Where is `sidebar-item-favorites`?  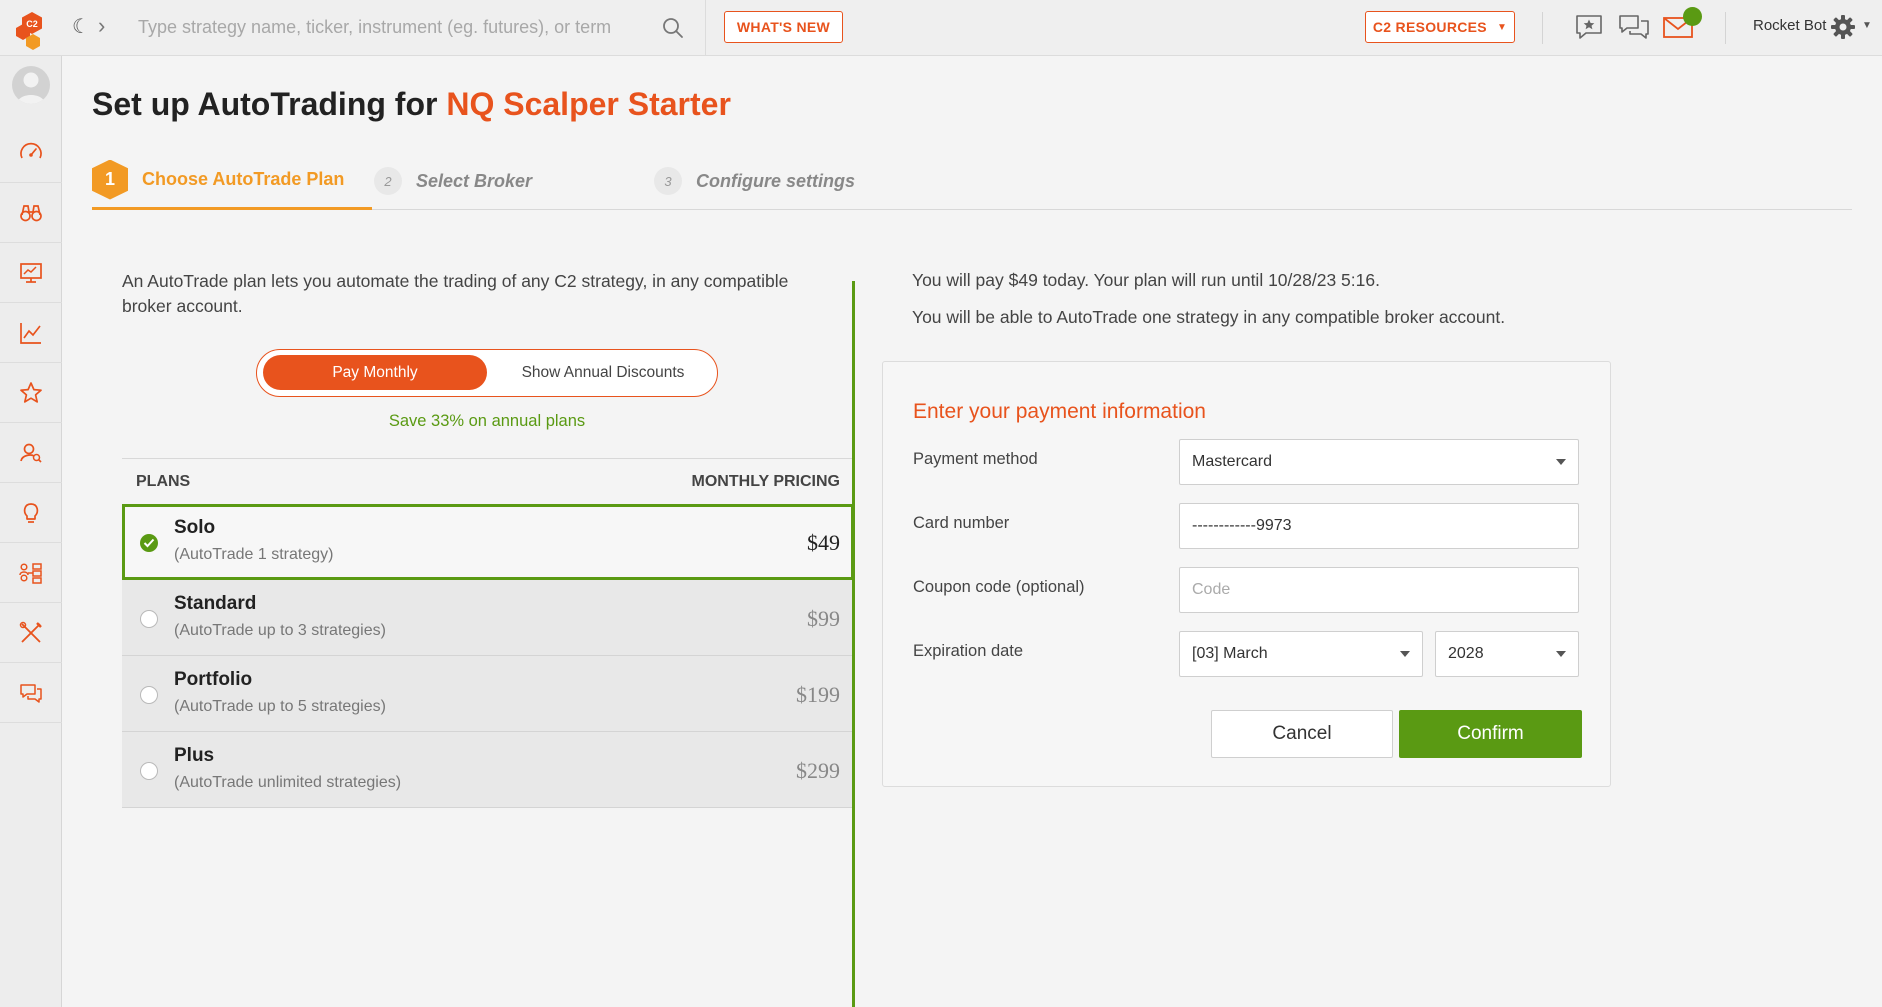 sidebar-item-favorites is located at coordinates (31, 393).